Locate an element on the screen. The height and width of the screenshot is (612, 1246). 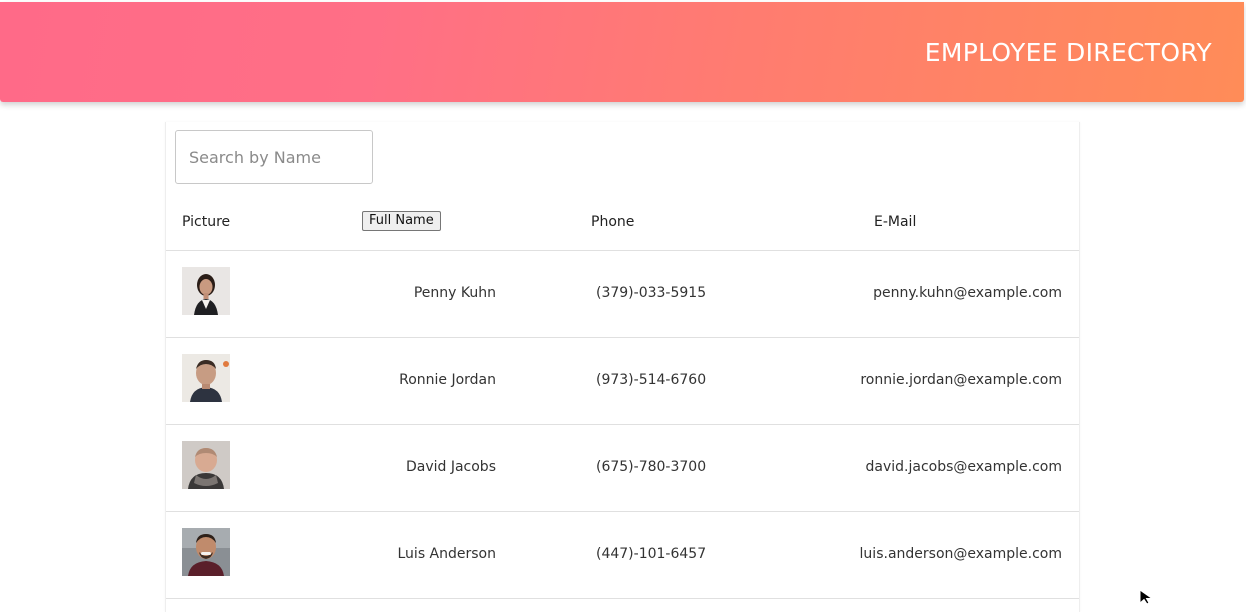
employee-name: Ronnie Jordan is located at coordinates (447, 380).